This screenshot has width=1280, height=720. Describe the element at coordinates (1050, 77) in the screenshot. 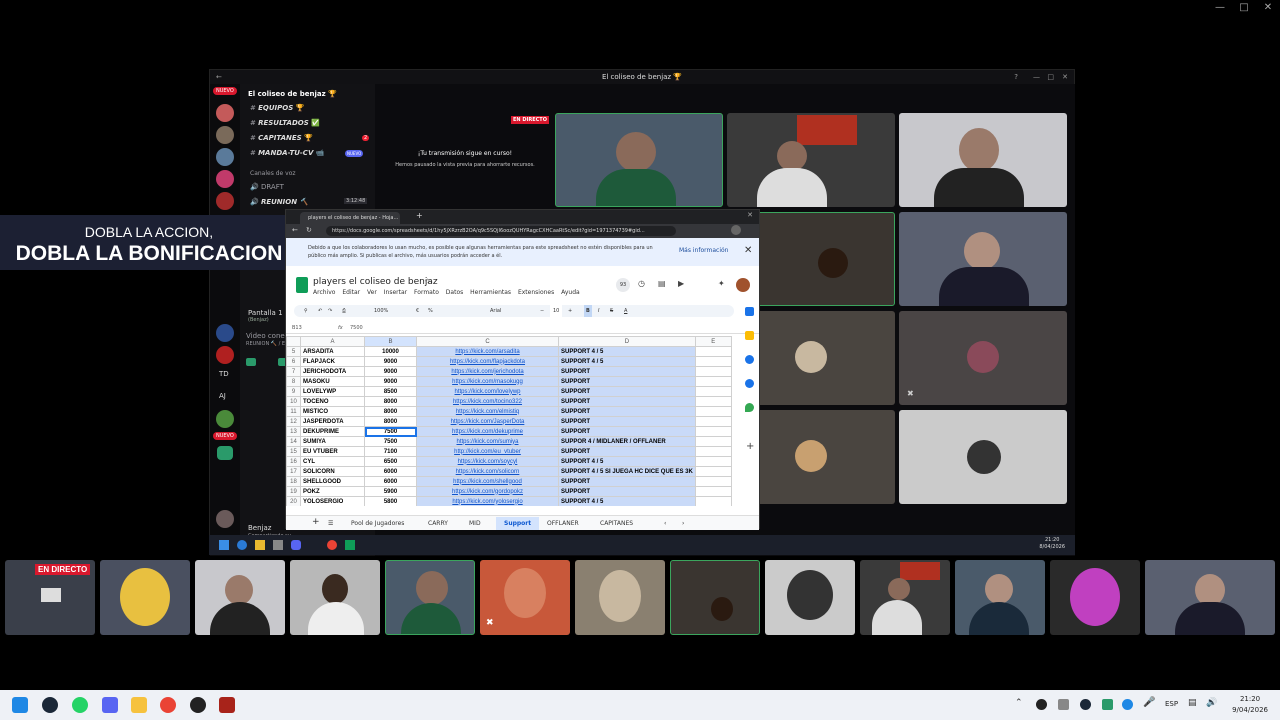

I see `maximize-icon: □` at that location.